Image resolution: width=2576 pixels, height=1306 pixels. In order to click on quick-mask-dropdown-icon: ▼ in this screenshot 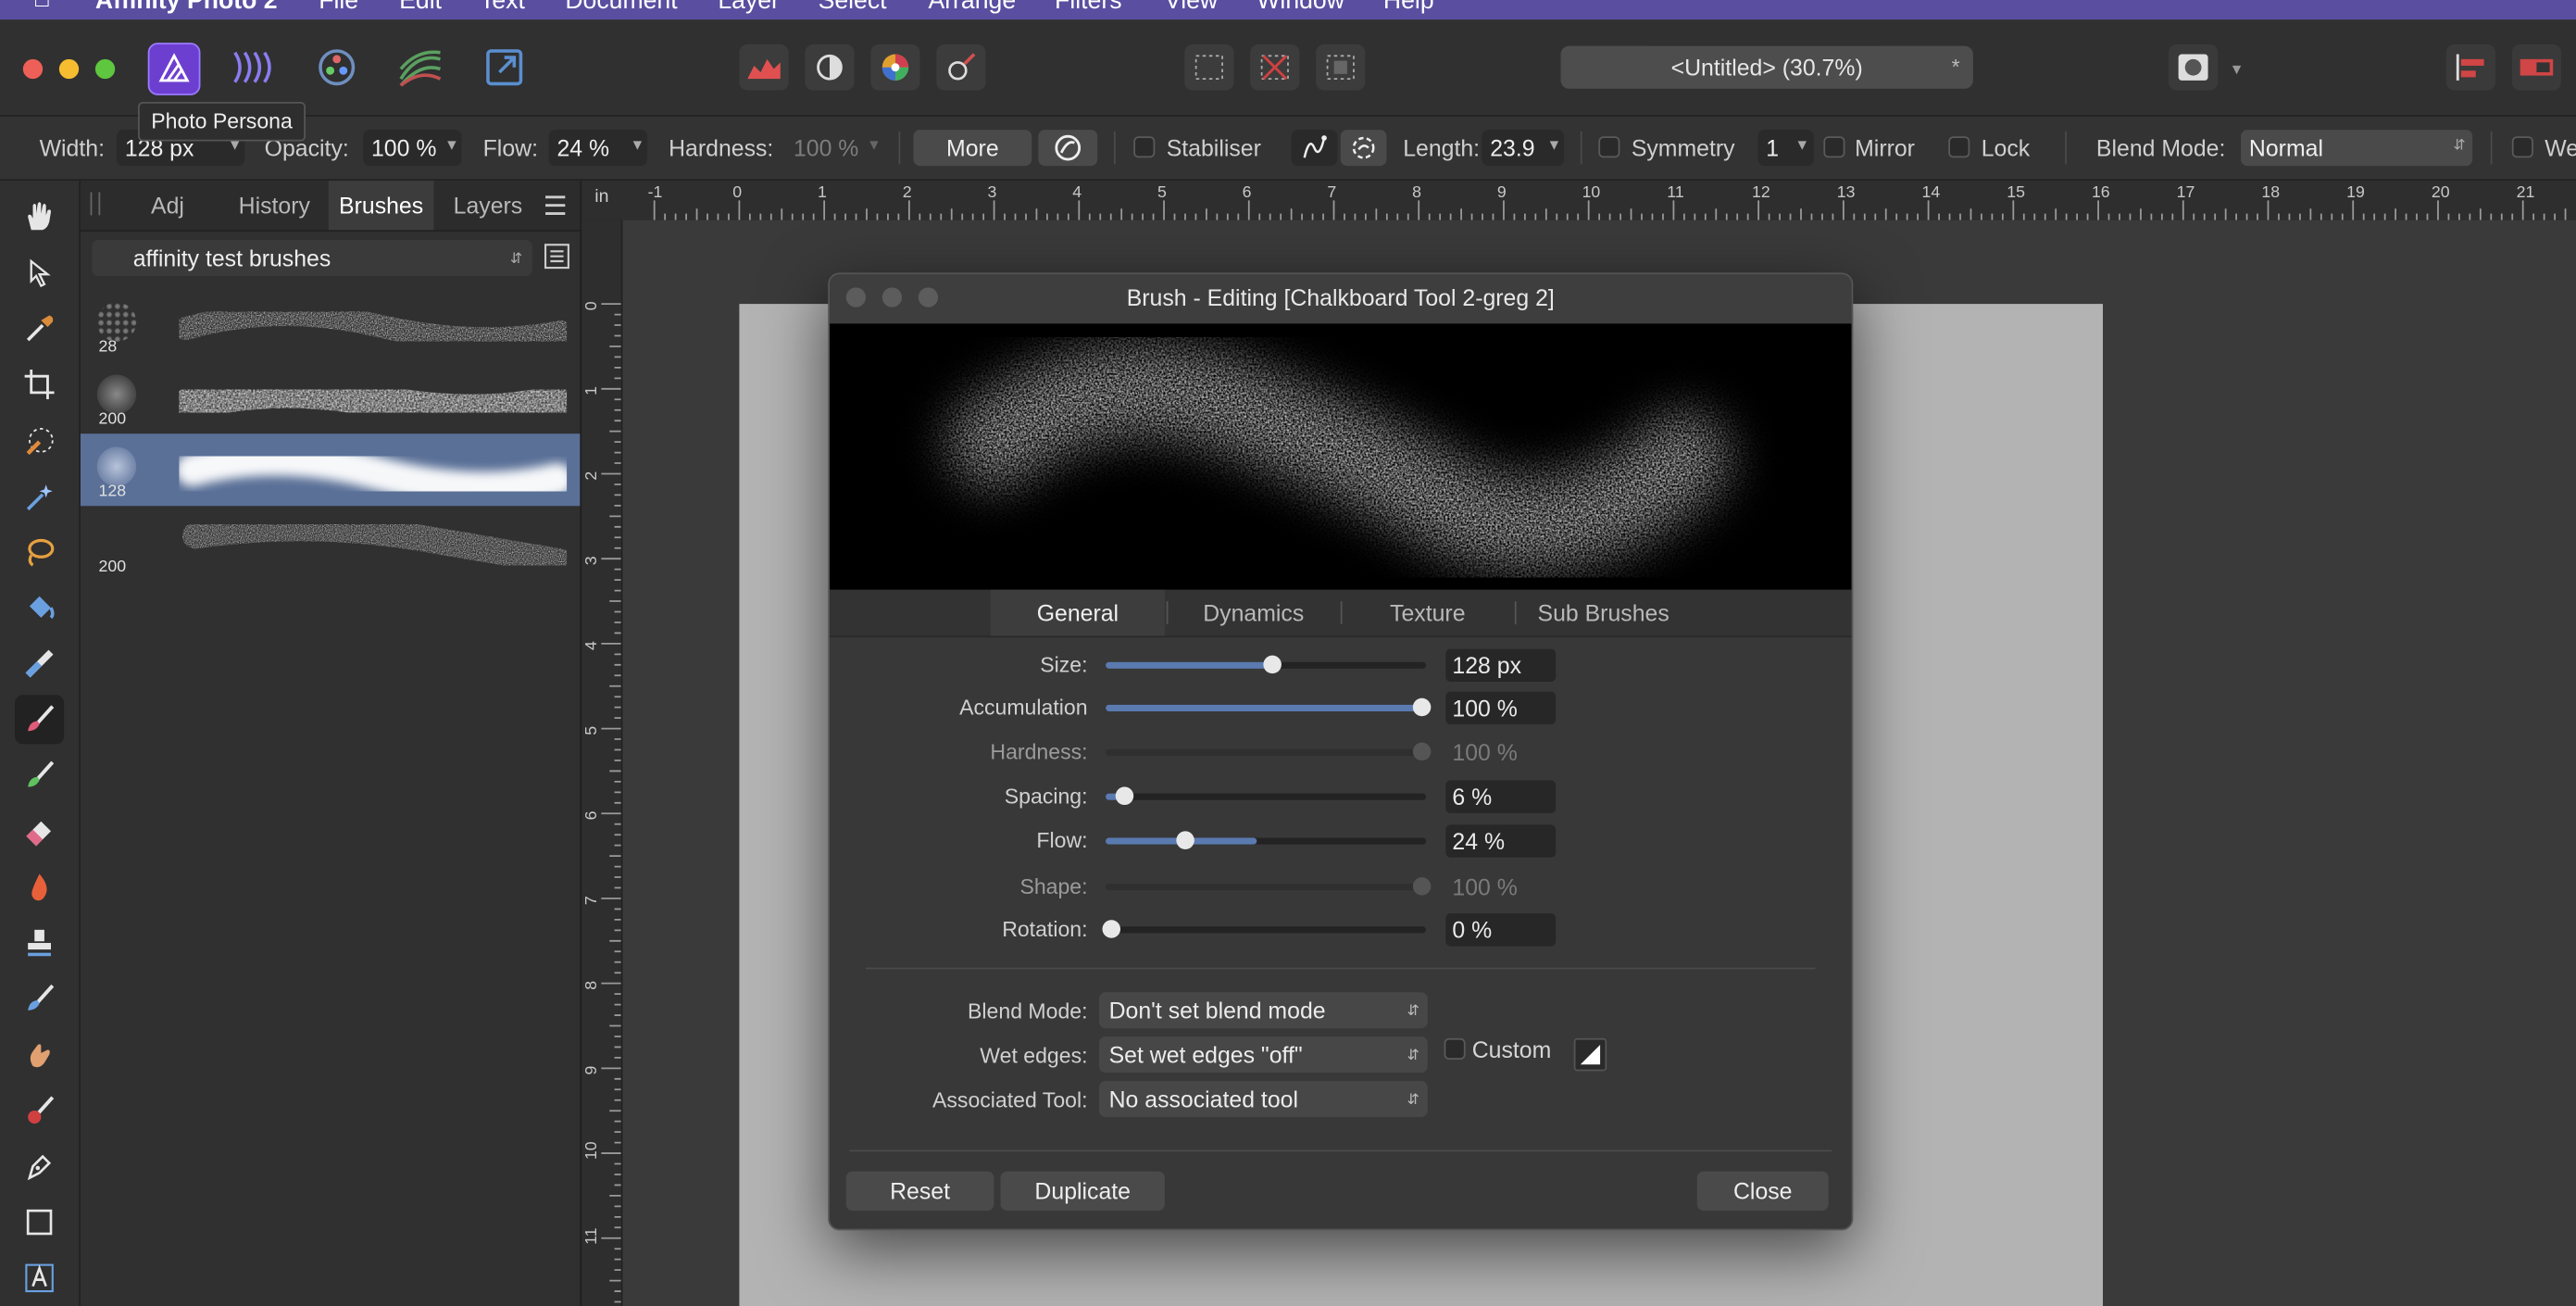, I will do `click(2237, 69)`.